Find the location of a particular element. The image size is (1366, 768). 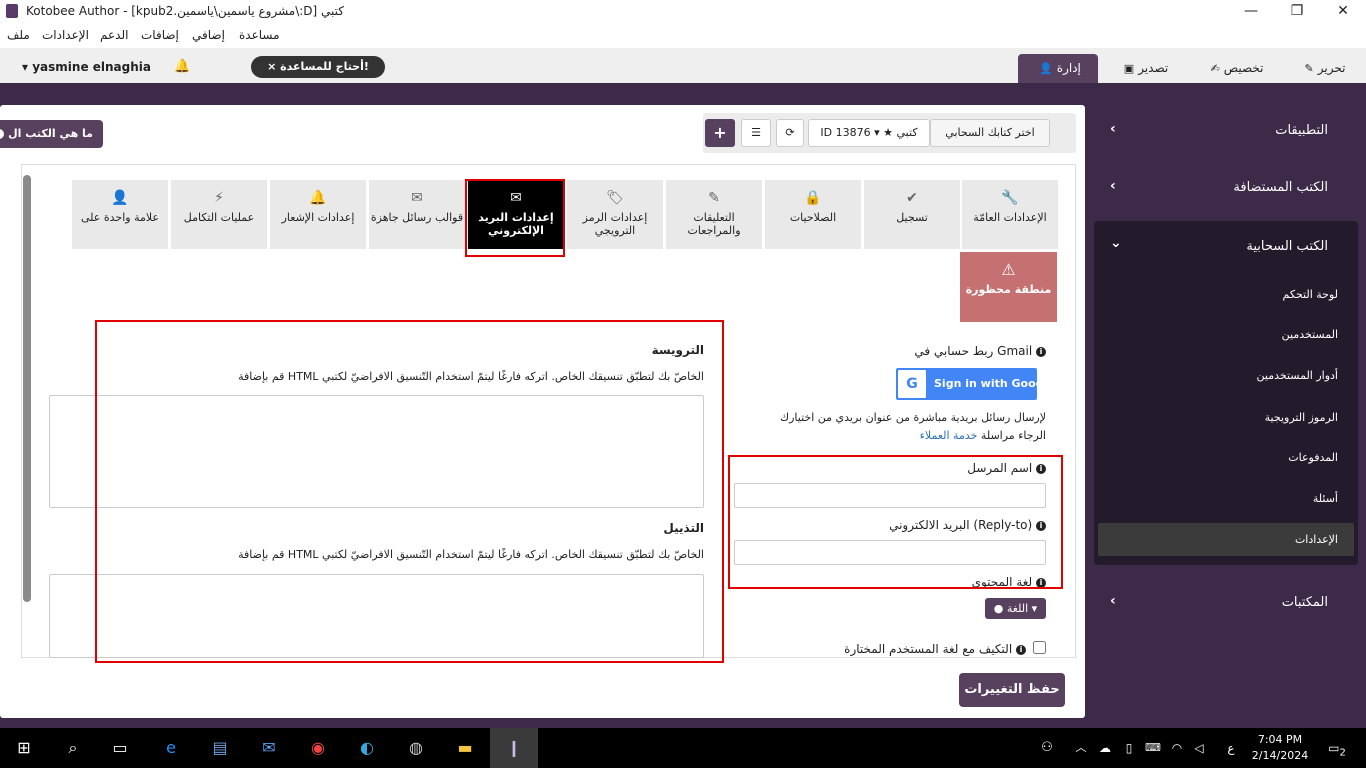

tab-general-settings: 🔧 الإعدادات العامّة is located at coordinates (1010, 214).